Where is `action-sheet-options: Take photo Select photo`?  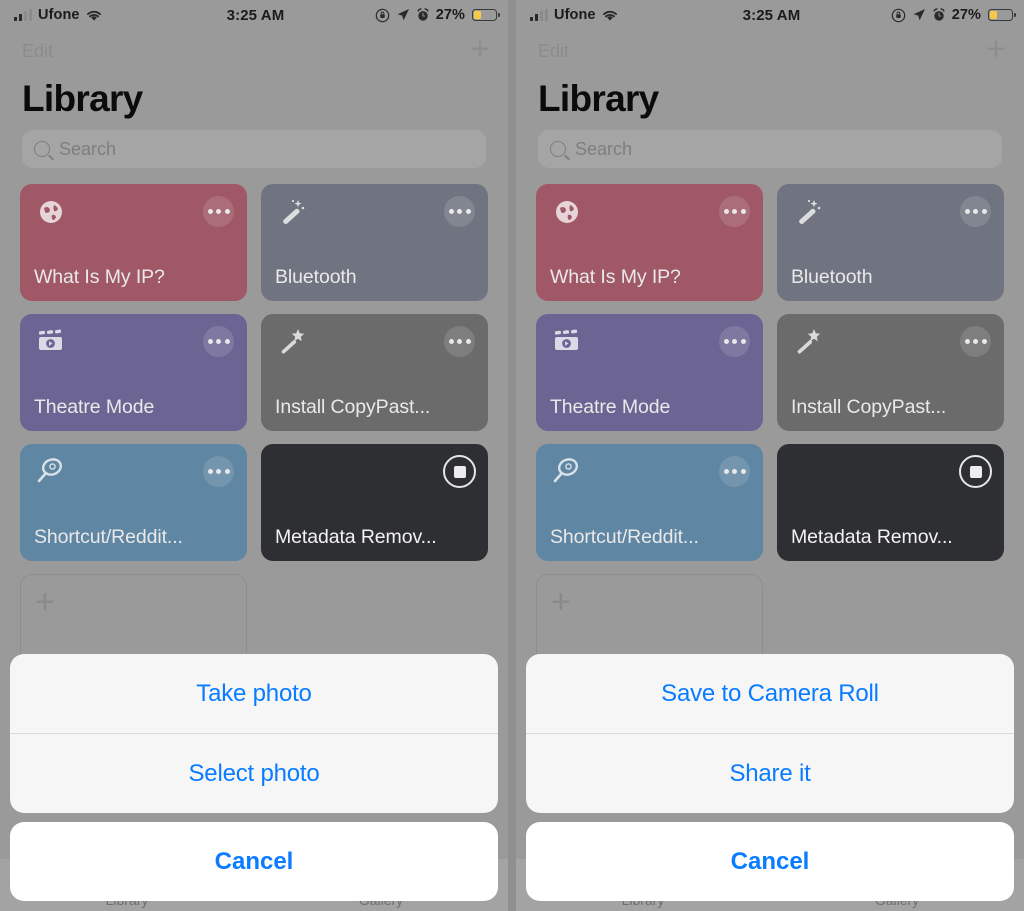
action-sheet-options: Take photo Select photo is located at coordinates (254, 733).